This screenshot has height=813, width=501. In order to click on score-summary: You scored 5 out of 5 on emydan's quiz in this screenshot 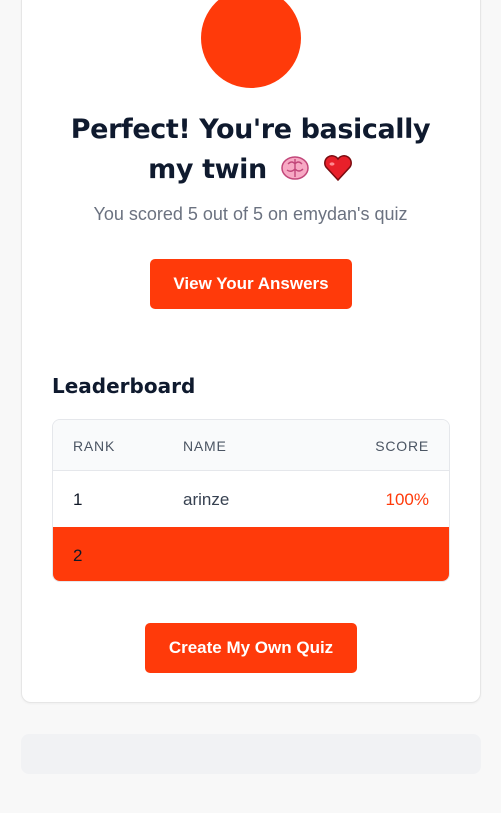, I will do `click(250, 214)`.